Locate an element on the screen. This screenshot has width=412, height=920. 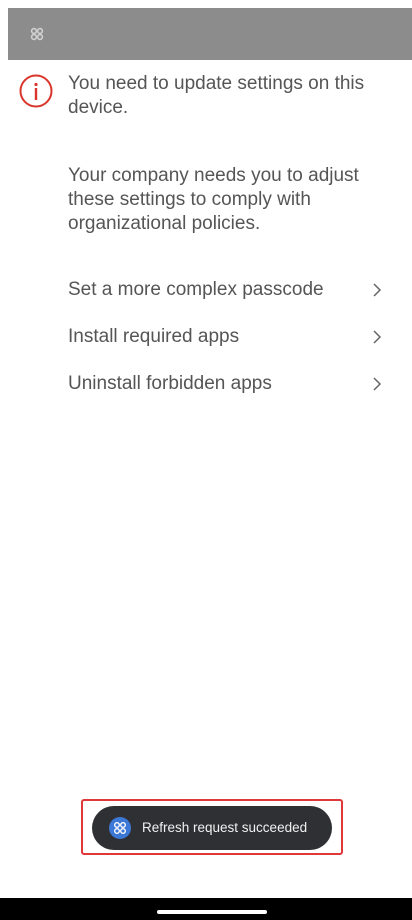
settings-item-complex-passcode: Set a more complex passcode is located at coordinates (228, 295).